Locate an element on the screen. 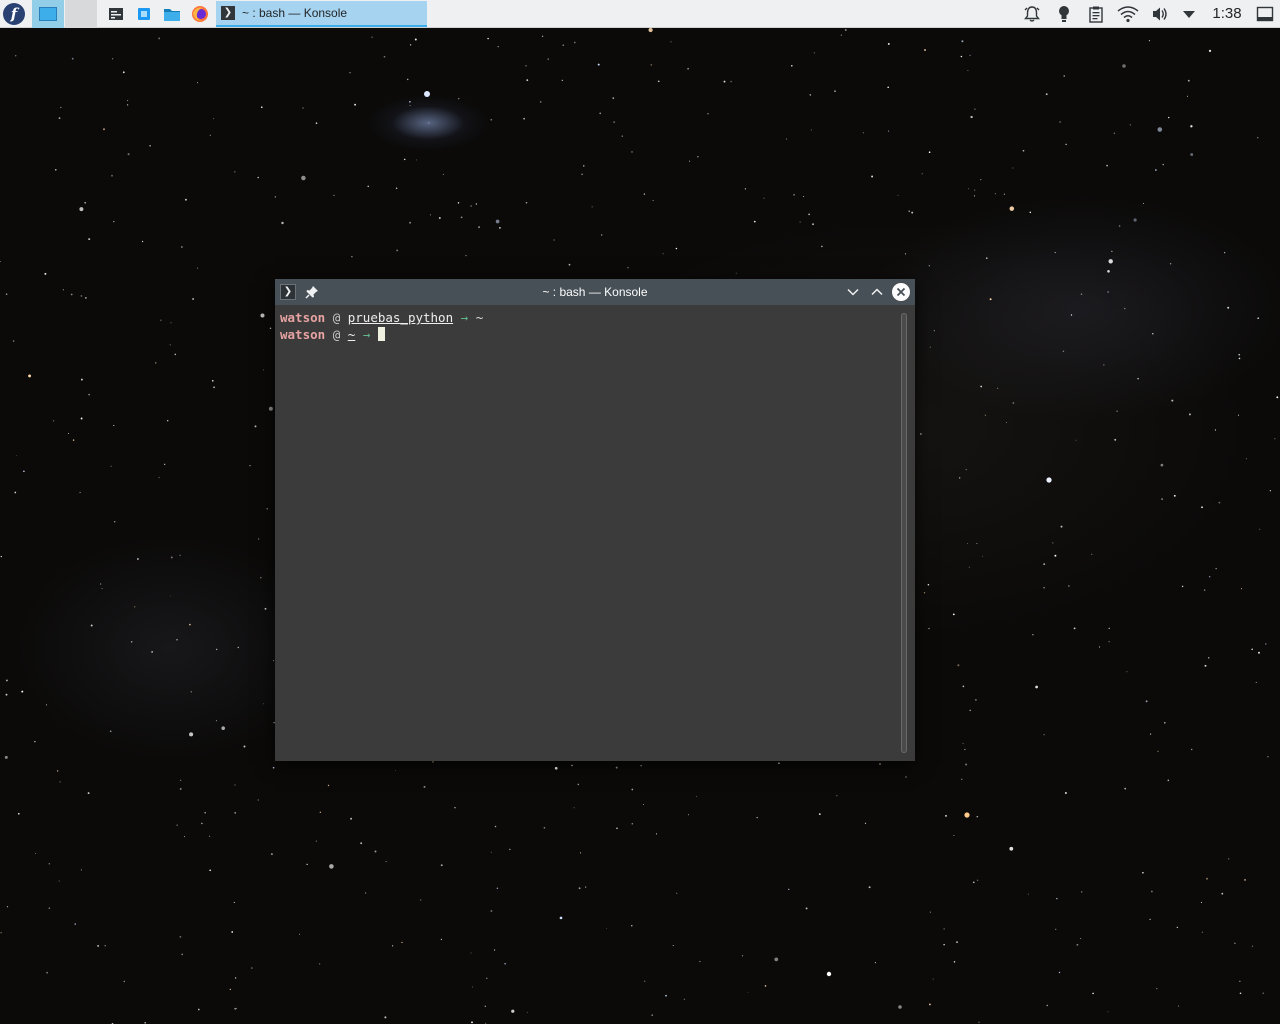 This screenshot has height=1024, width=1280. taskbar-item-konsole: ❯ ~ : bash — Konsole is located at coordinates (321, 14).